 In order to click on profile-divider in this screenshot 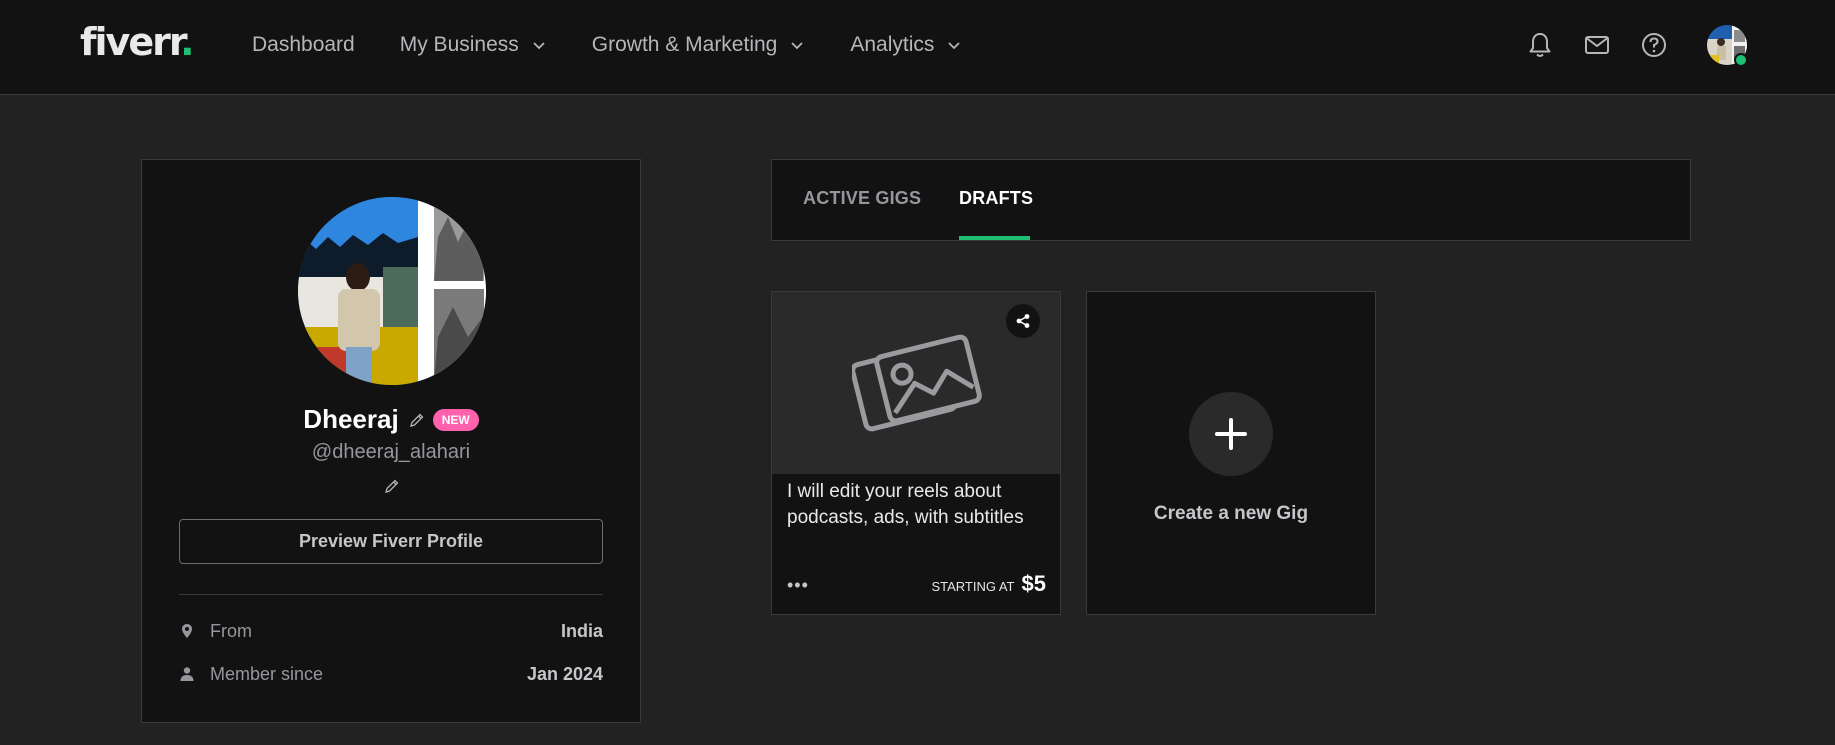, I will do `click(391, 594)`.